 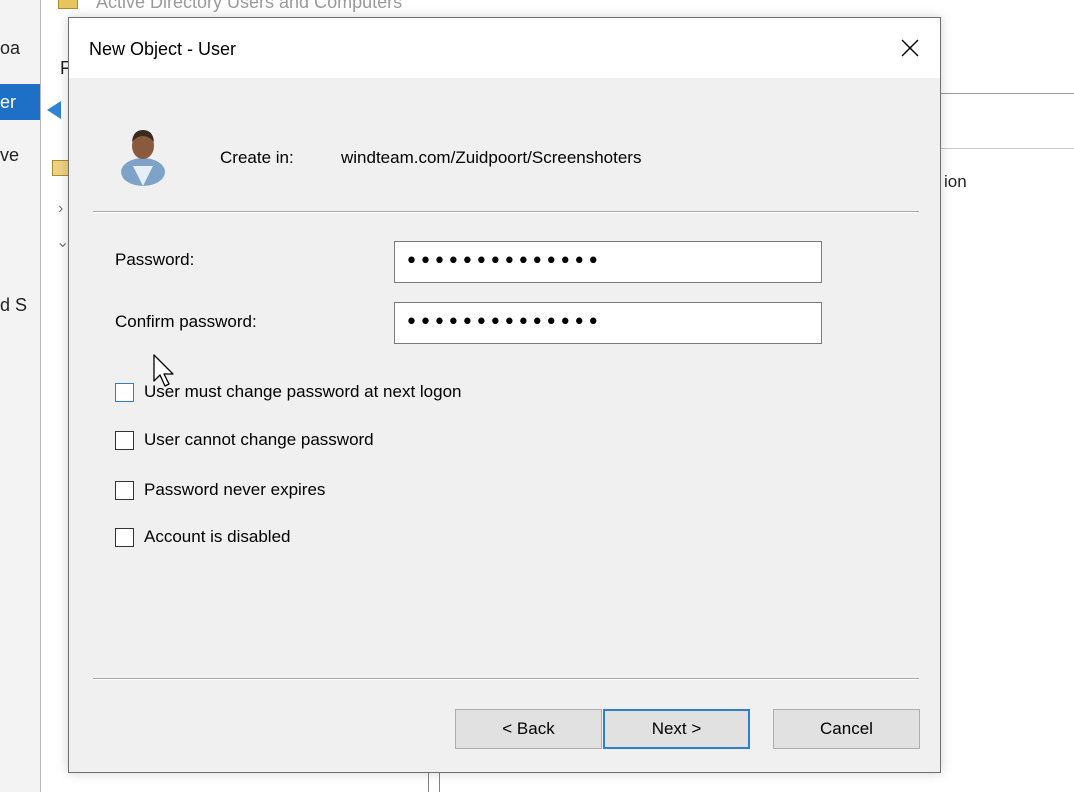 I want to click on background-window-title: Active Directory Users and Computers, so click(x=249, y=6).